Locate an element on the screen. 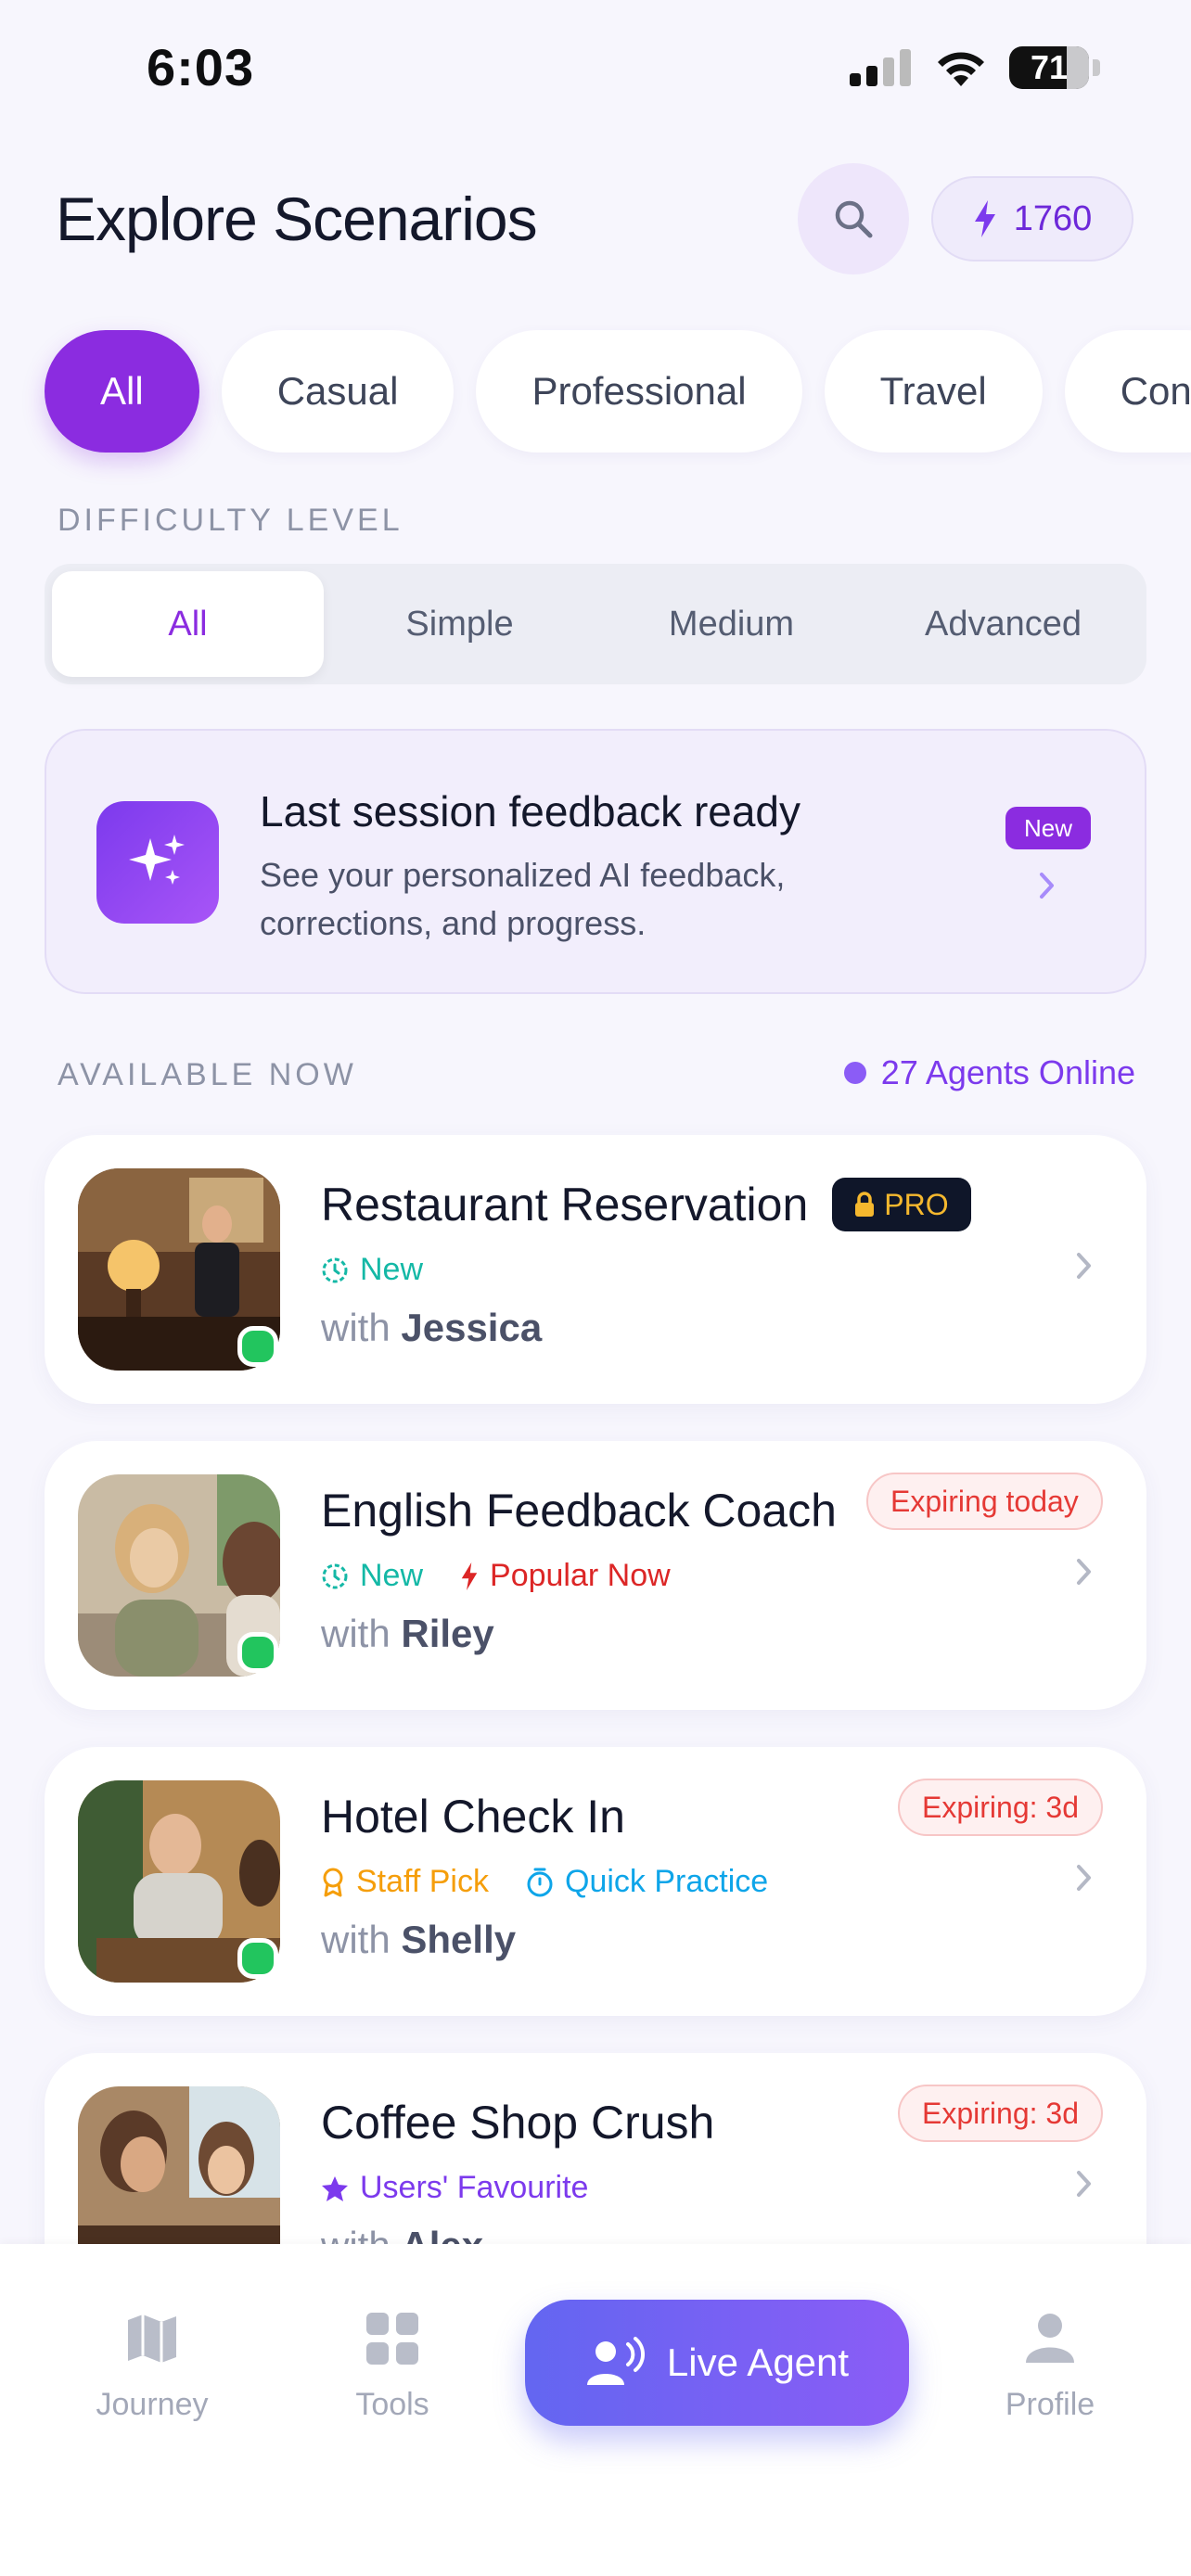 Image resolution: width=1191 pixels, height=2576 pixels. tag-popular: Popular Now is located at coordinates (565, 1576).